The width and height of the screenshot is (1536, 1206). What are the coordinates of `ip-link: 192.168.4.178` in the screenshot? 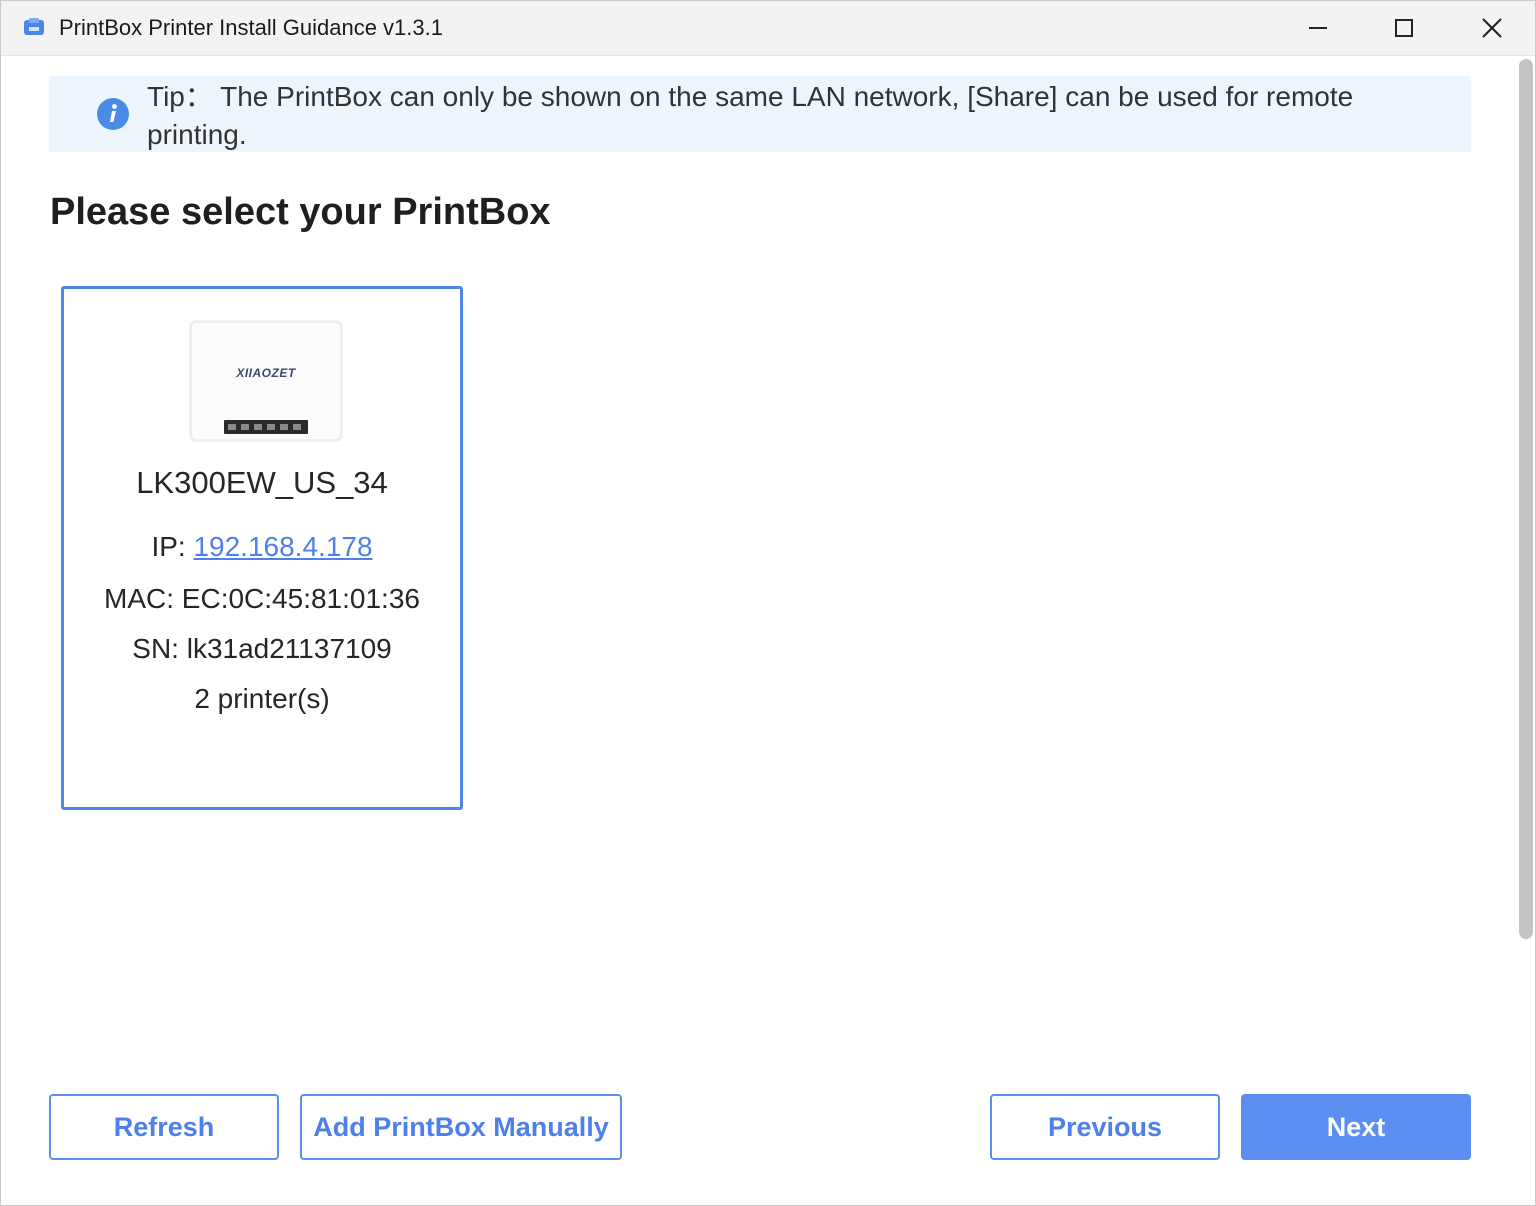 It's located at (282, 546).